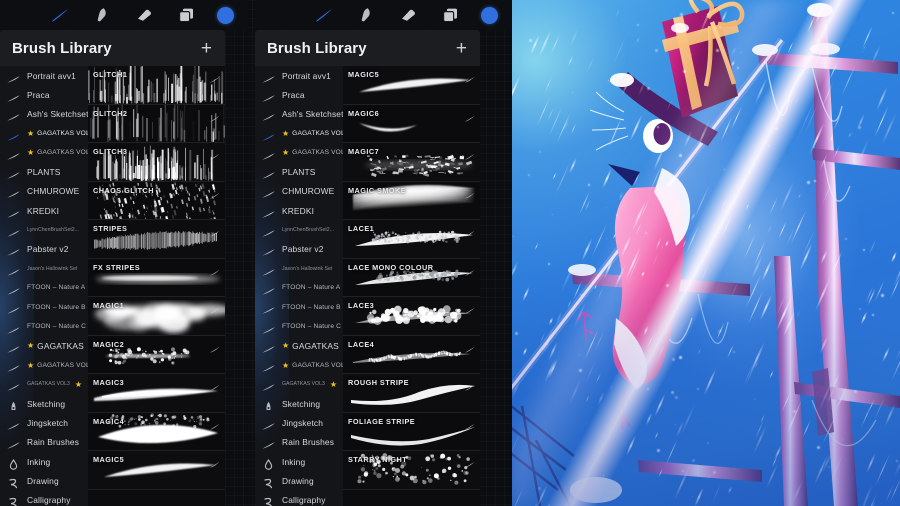 The height and width of the screenshot is (506, 900). Describe the element at coordinates (411, 354) in the screenshot. I see `brush-item: LACE4` at that location.